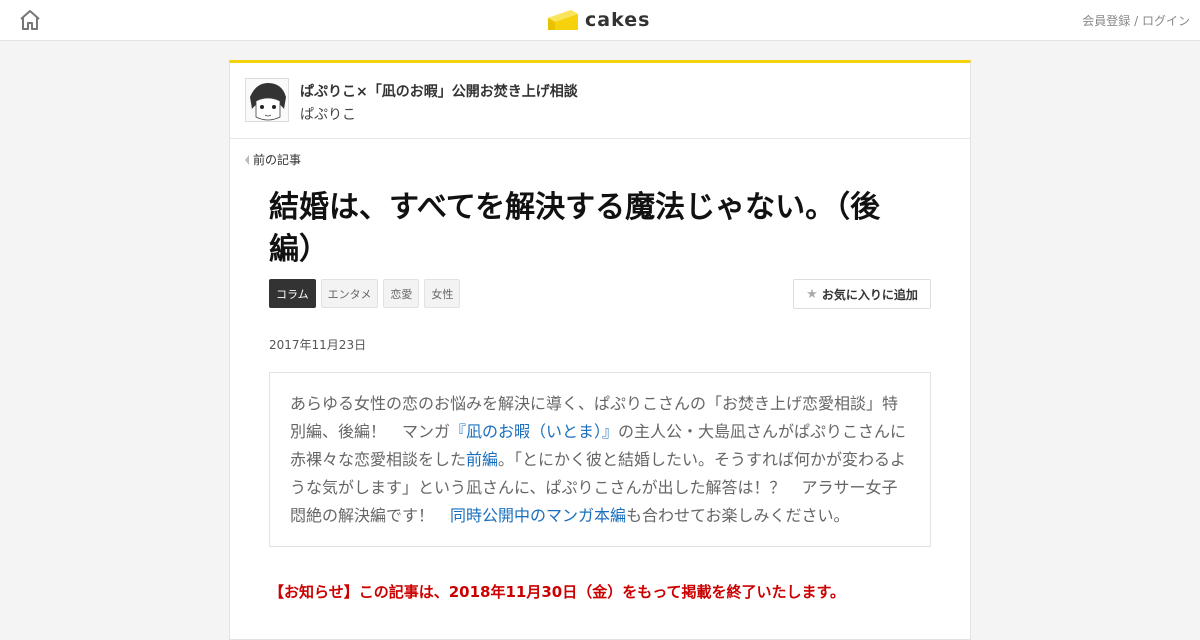  I want to click on series-thumbnail, so click(267, 100).